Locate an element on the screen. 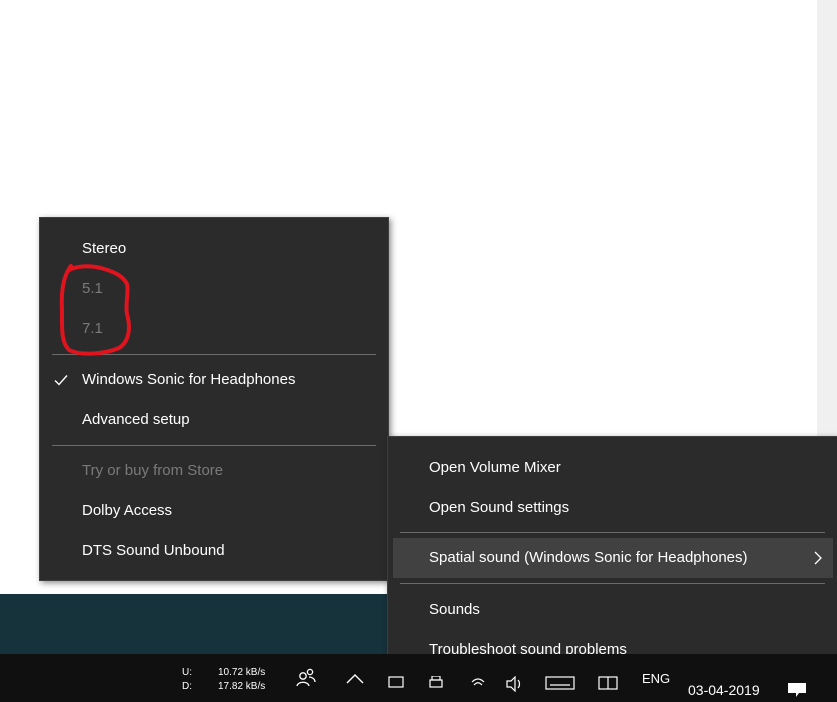  menu-item-open-sound-settings: Open Sound settings is located at coordinates (612, 508).